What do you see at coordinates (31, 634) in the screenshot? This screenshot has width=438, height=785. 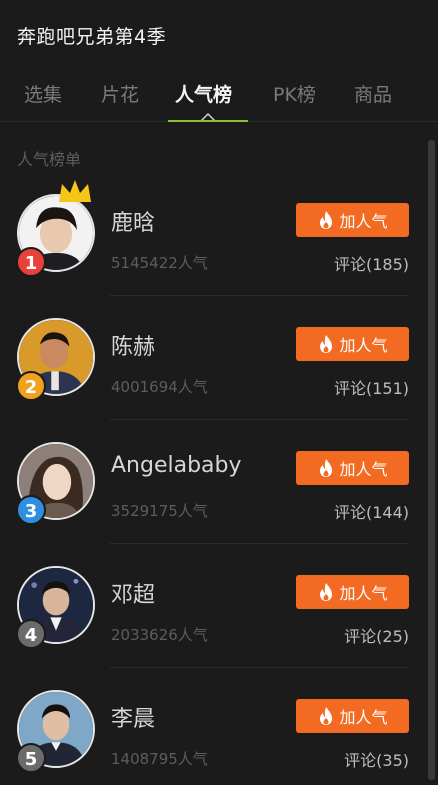 I see `rank-badge: 4` at bounding box center [31, 634].